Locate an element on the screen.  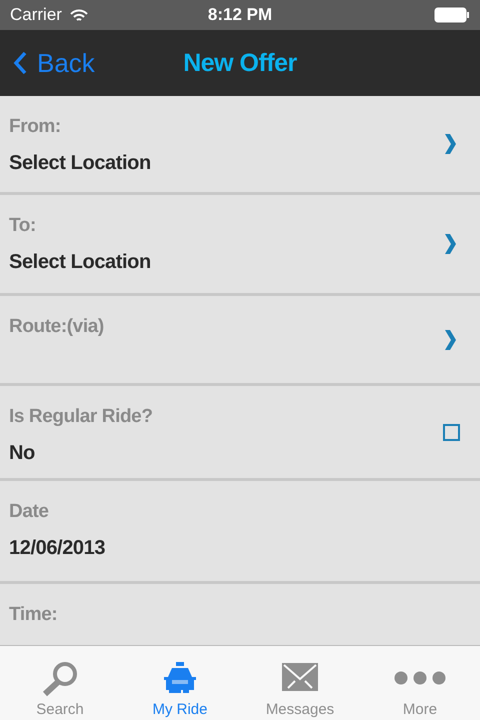
status-time: 8:12 PM is located at coordinates (240, 15).